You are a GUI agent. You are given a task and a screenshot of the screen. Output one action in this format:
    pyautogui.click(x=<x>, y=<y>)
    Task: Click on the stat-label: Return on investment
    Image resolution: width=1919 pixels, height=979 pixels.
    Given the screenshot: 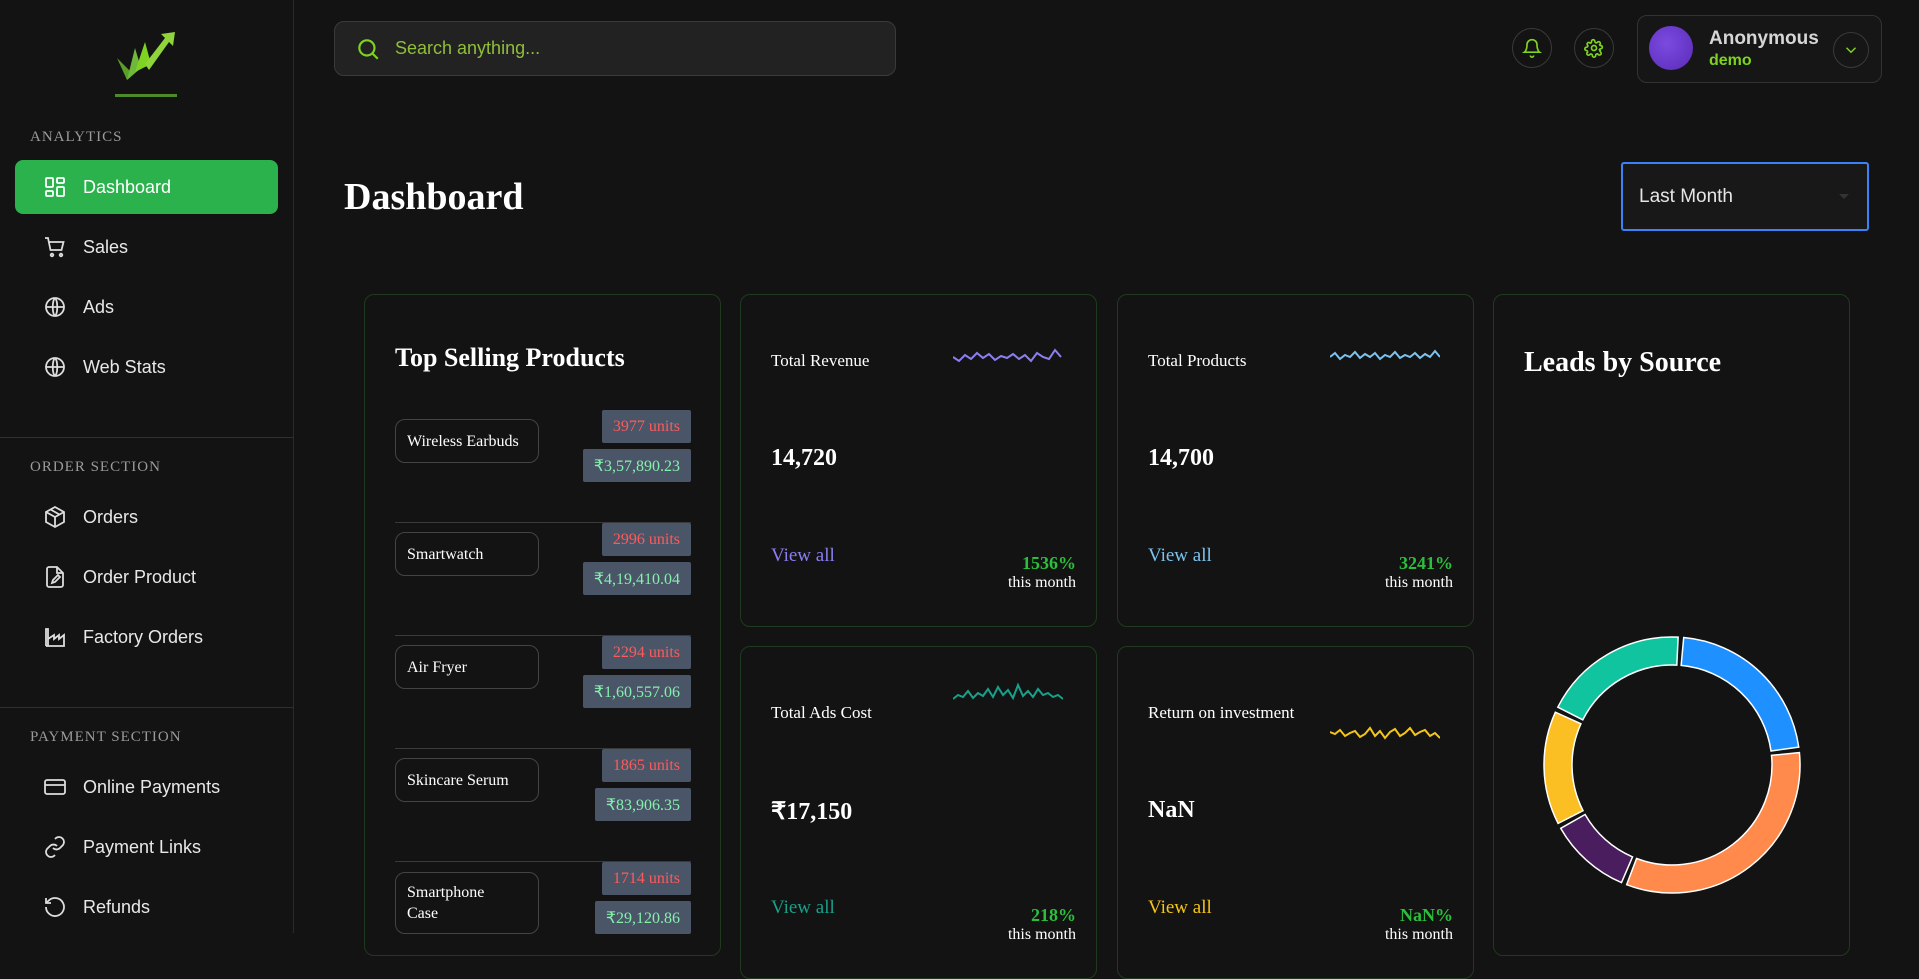 What is the action you would take?
    pyautogui.click(x=1221, y=712)
    